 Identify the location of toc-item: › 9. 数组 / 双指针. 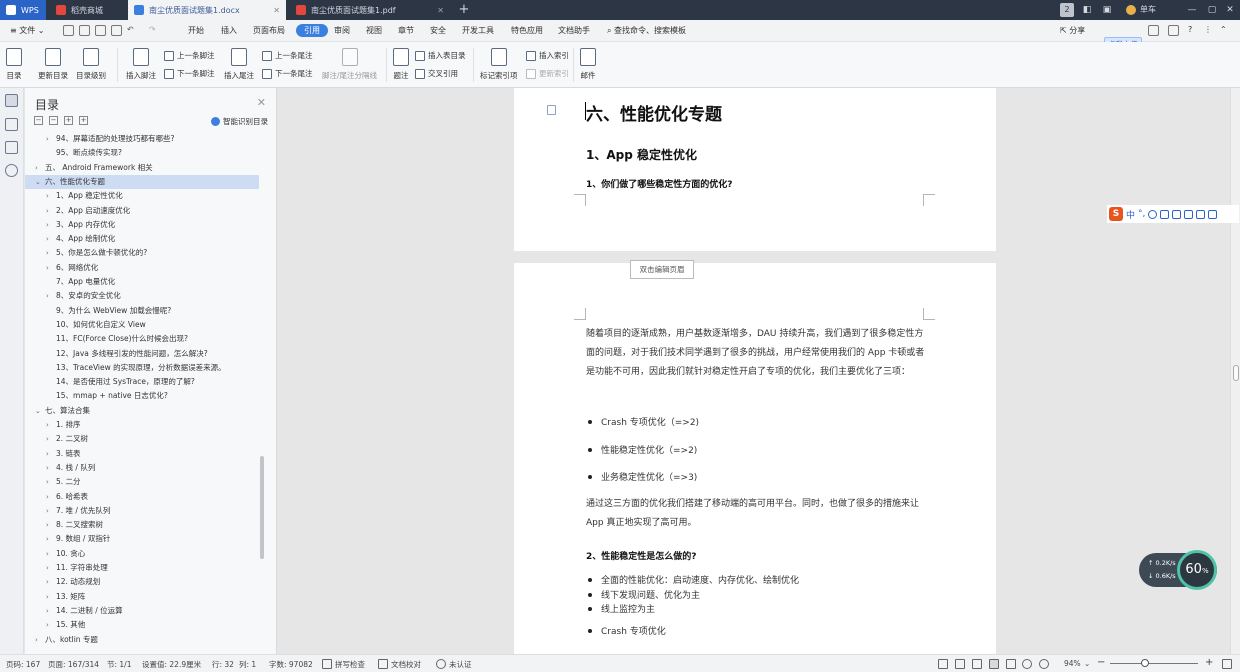
(142, 539).